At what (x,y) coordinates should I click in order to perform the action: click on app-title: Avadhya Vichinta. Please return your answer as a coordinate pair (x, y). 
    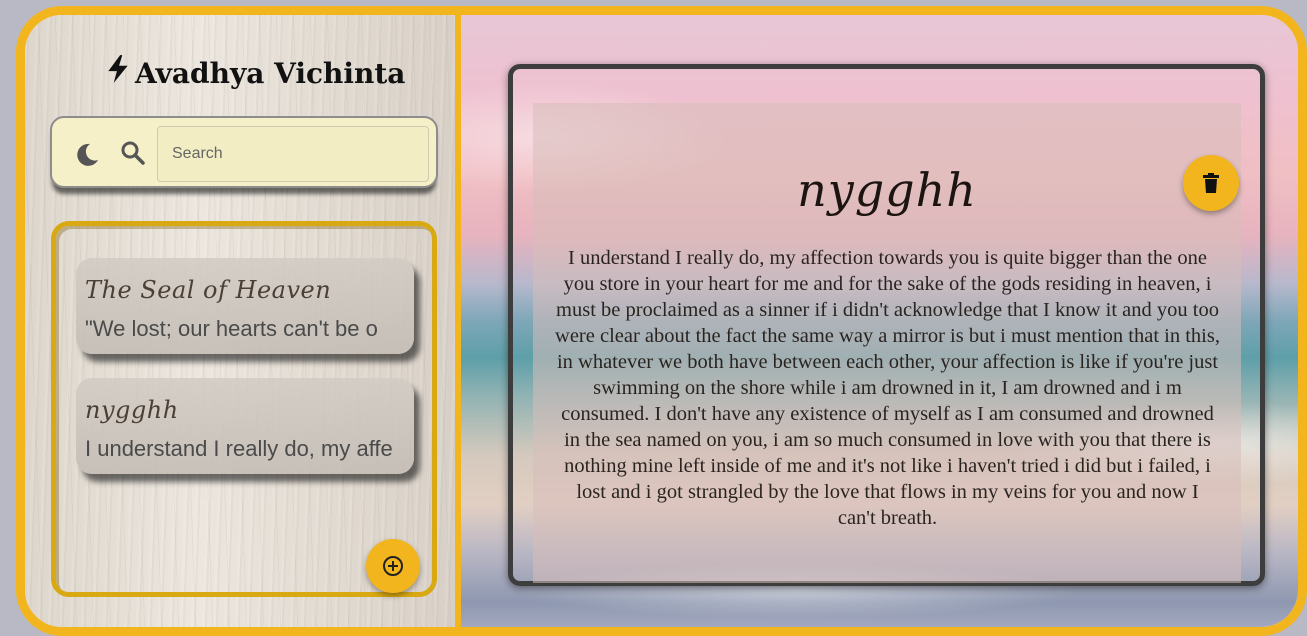
    Looking at the image, I should click on (270, 73).